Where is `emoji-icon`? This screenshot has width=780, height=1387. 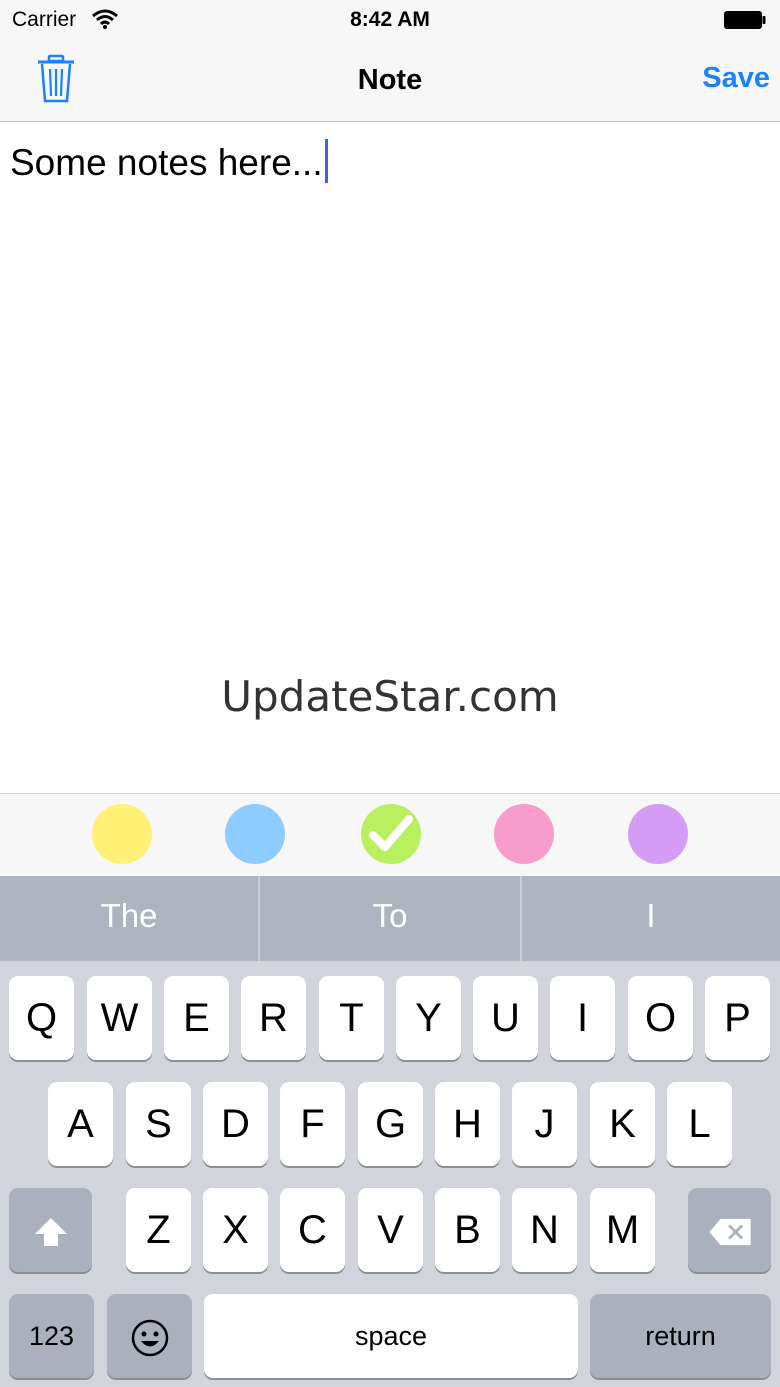
emoji-icon is located at coordinates (149, 1338).